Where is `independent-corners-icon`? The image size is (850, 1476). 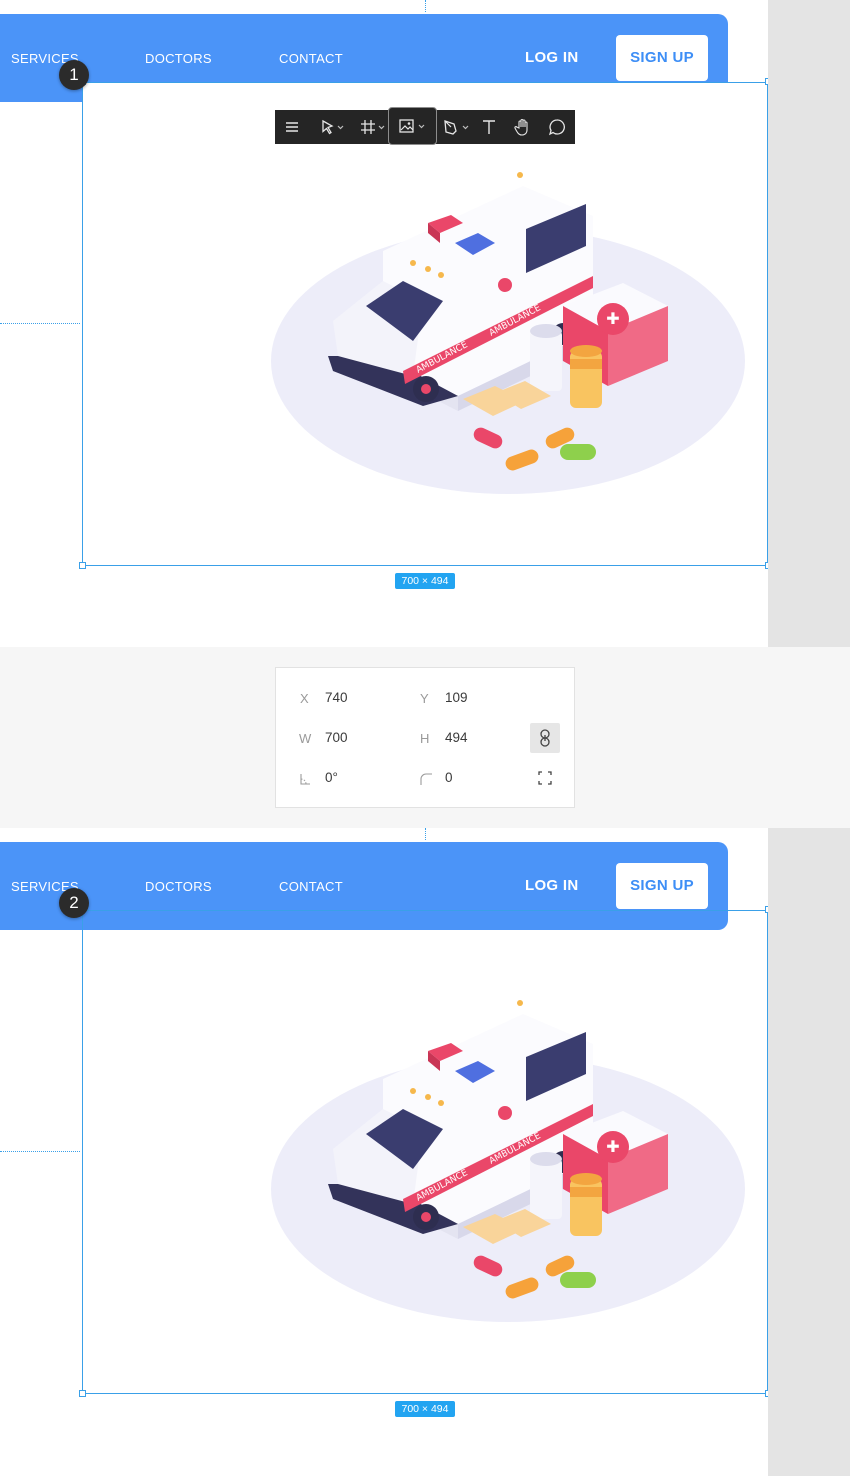 independent-corners-icon is located at coordinates (545, 780).